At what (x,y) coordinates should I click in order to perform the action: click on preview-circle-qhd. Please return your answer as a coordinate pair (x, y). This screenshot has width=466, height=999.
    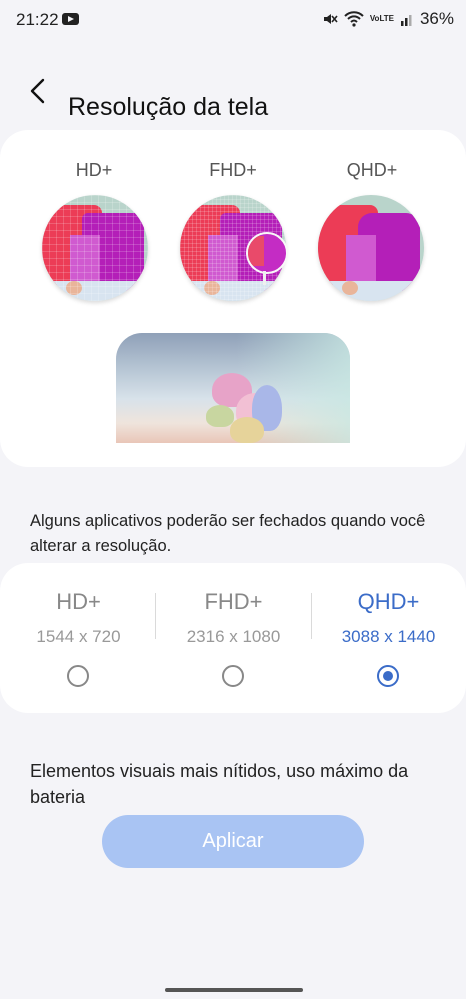
    Looking at the image, I should click on (371, 248).